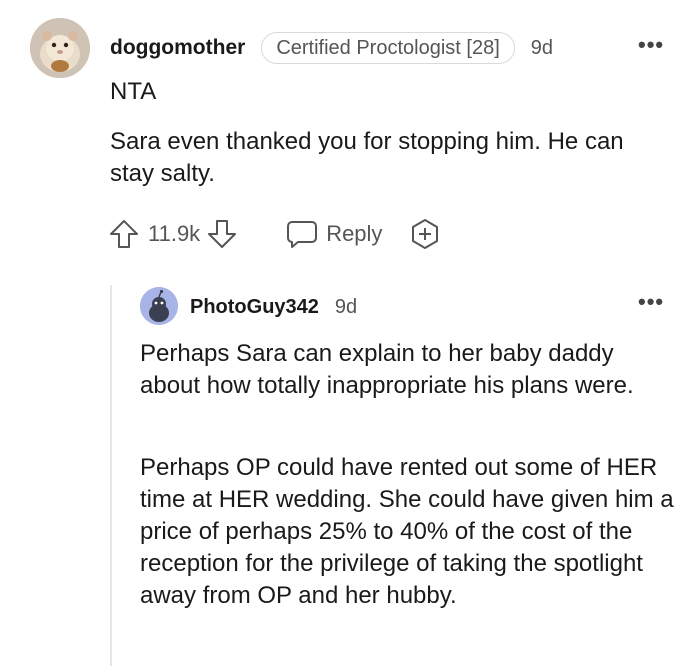  I want to click on thread-line, so click(111, 475).